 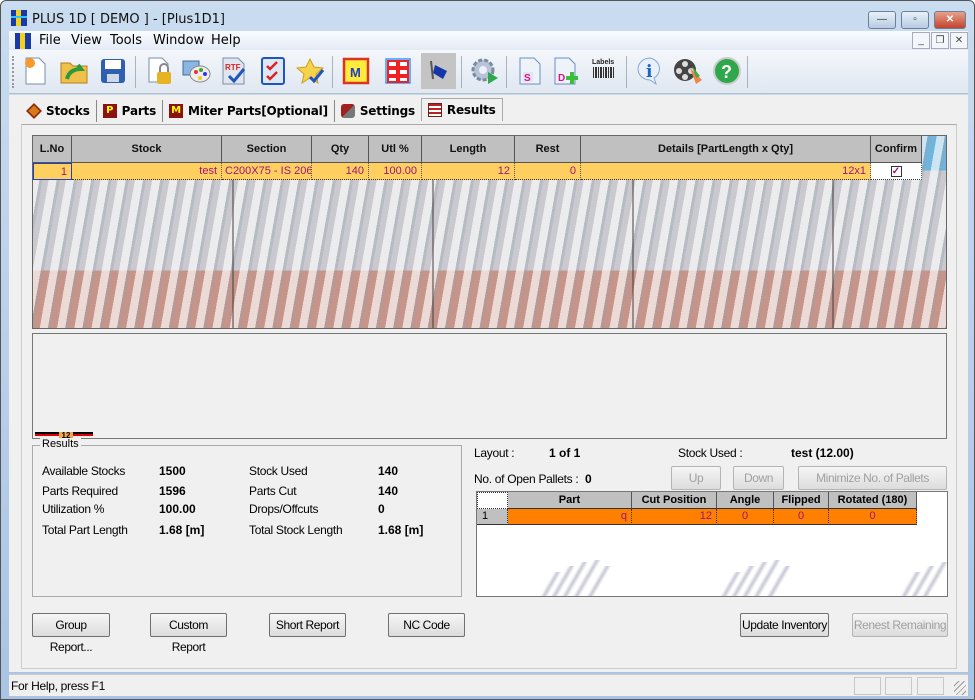 What do you see at coordinates (85, 530) in the screenshot?
I see `total-part-length-label: Total Part Length` at bounding box center [85, 530].